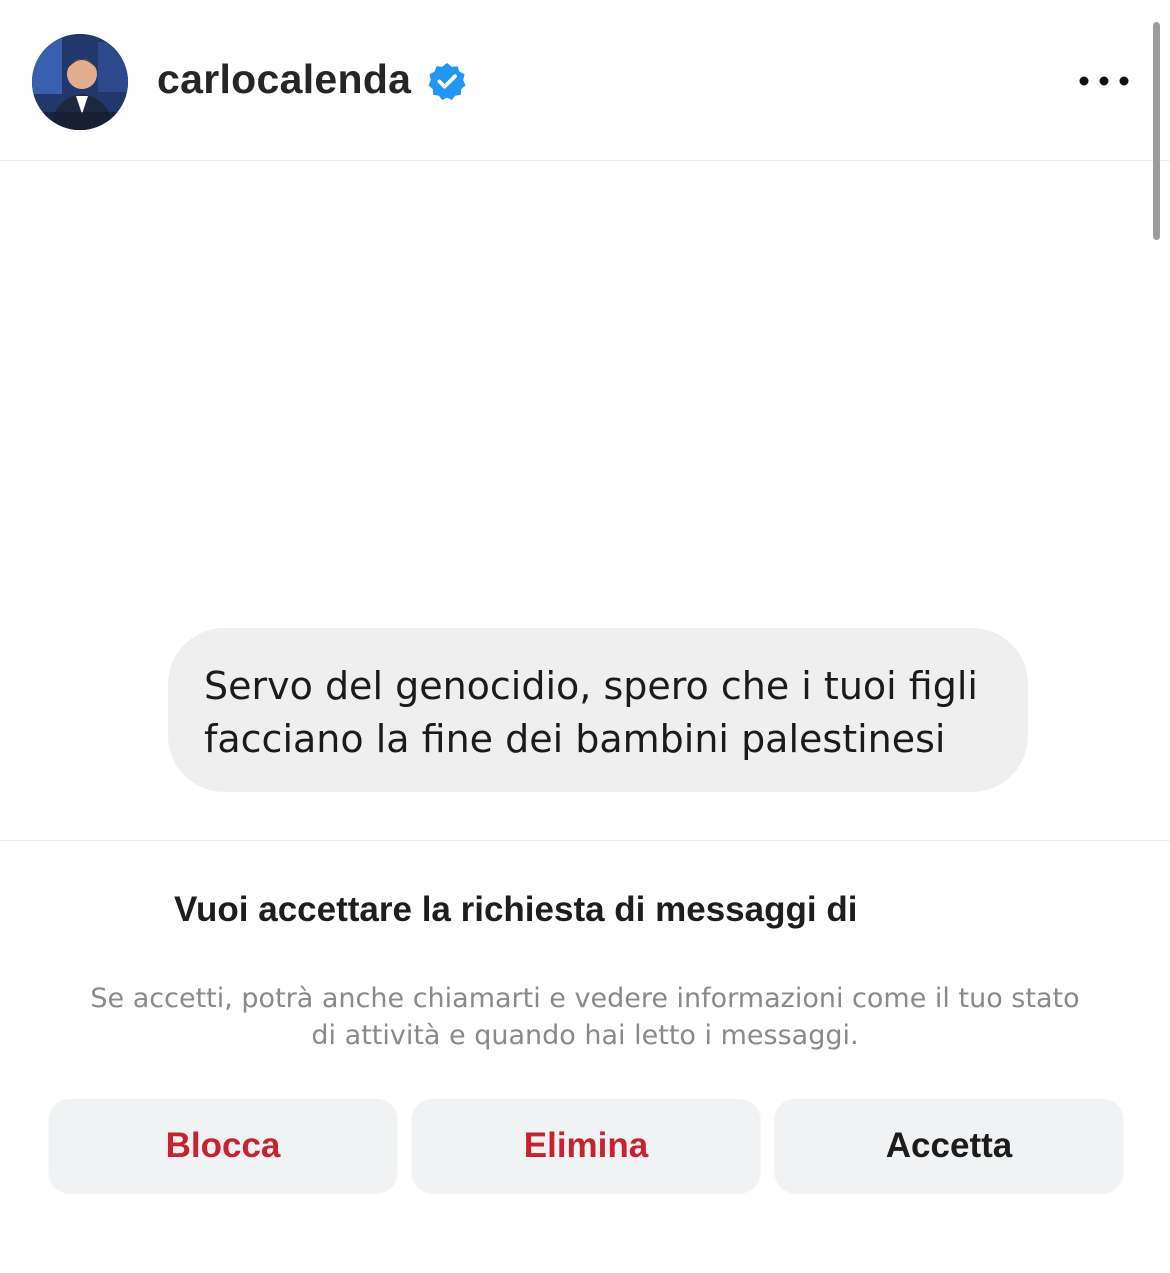 The image size is (1170, 1273). Describe the element at coordinates (585, 80) in the screenshot. I see `conversation-header: carlocalenda` at that location.